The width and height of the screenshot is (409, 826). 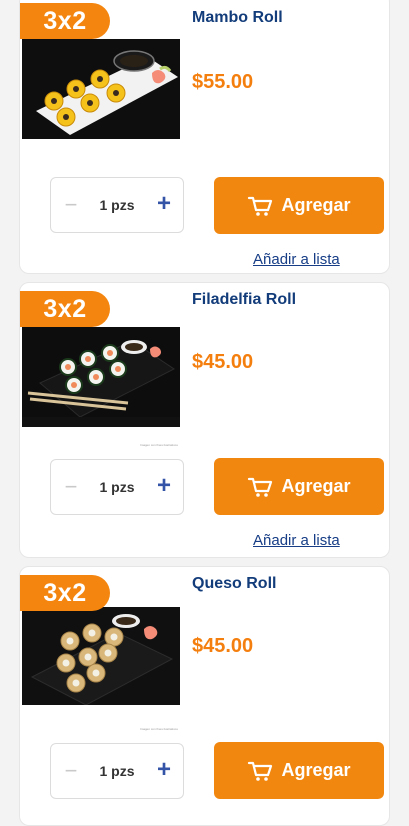 What do you see at coordinates (244, 300) in the screenshot?
I see `product-name: Filadelfia Roll` at bounding box center [244, 300].